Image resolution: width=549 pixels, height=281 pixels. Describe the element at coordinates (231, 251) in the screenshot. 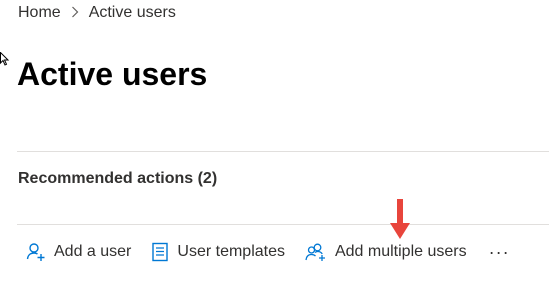

I see `user-templates-label: User templates` at that location.